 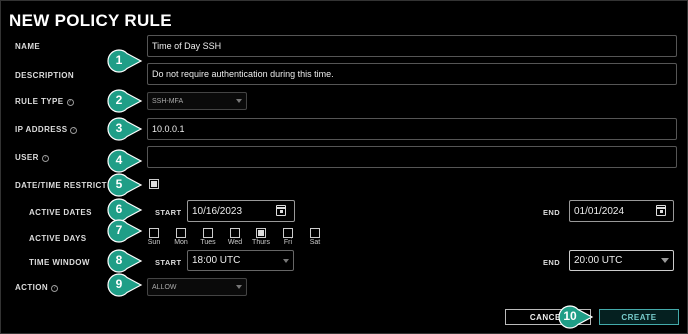 What do you see at coordinates (125, 129) in the screenshot?
I see `callout-badge-3: 3` at bounding box center [125, 129].